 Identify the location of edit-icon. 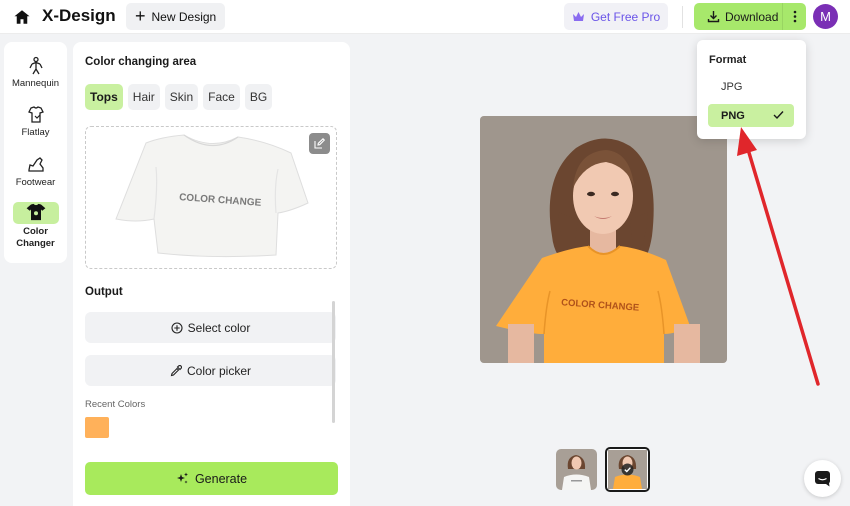
(319, 143).